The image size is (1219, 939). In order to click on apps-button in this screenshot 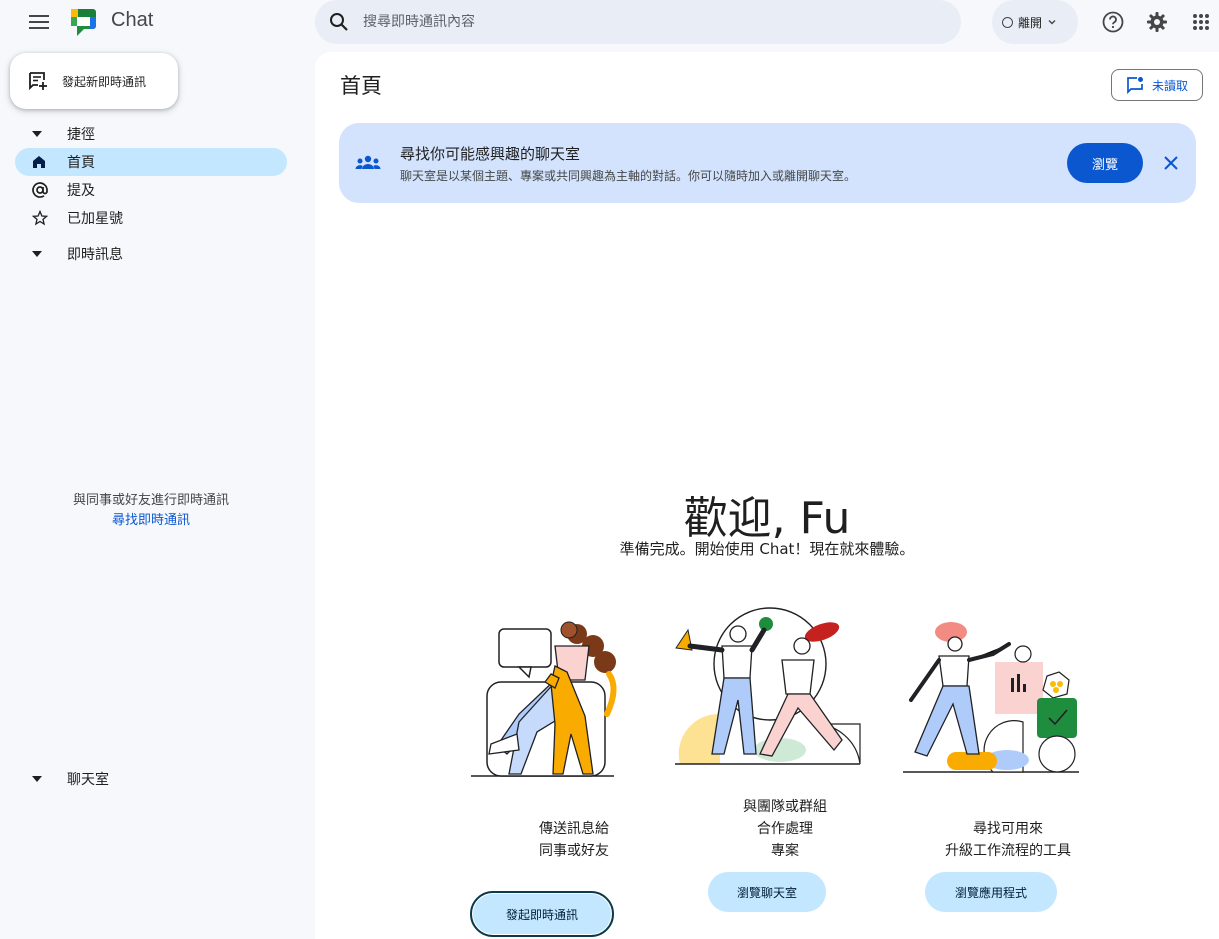, I will do `click(1200, 22)`.